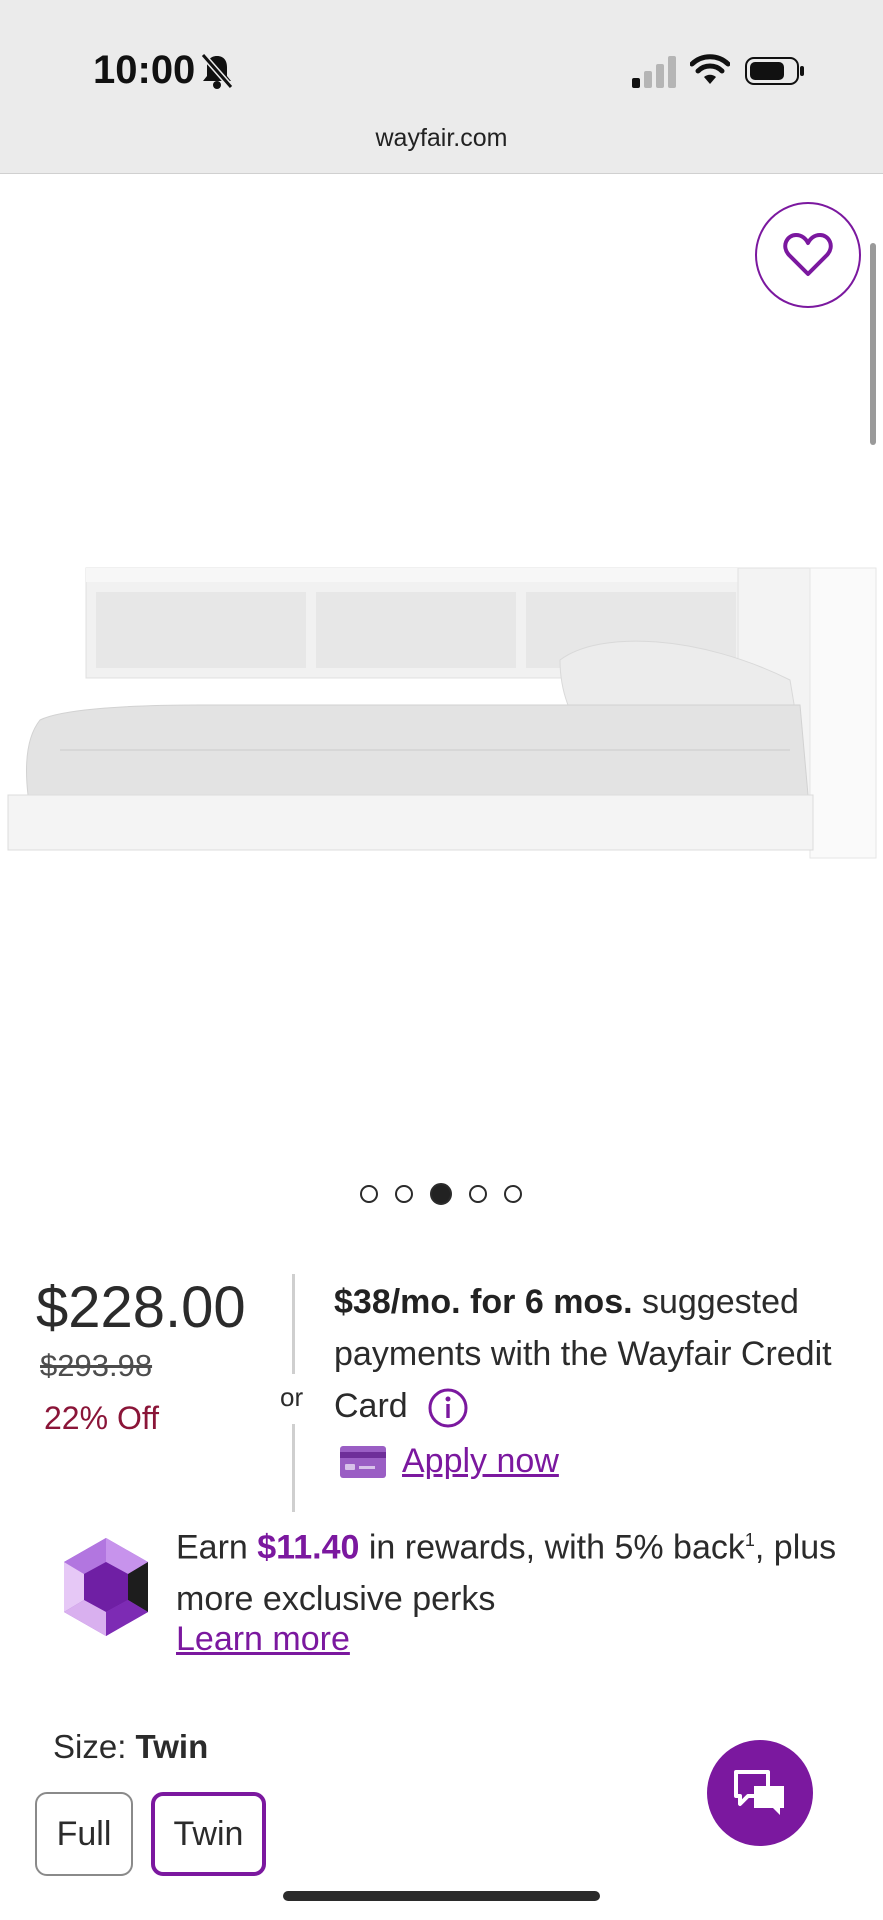 The height and width of the screenshot is (1920, 883). Describe the element at coordinates (144, 70) in the screenshot. I see `status-time: 10:00` at that location.